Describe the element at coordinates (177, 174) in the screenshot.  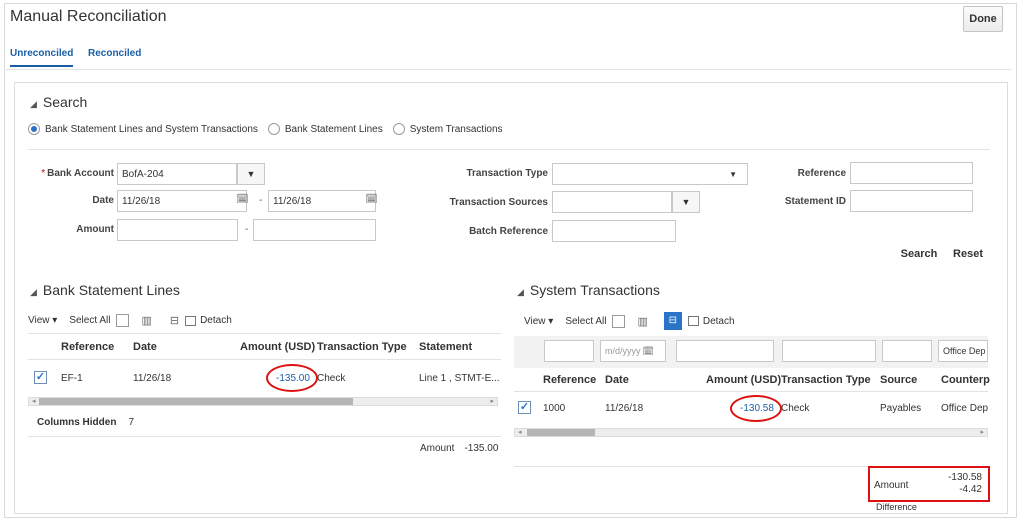
I see `bank-account-input: BofA-204` at that location.